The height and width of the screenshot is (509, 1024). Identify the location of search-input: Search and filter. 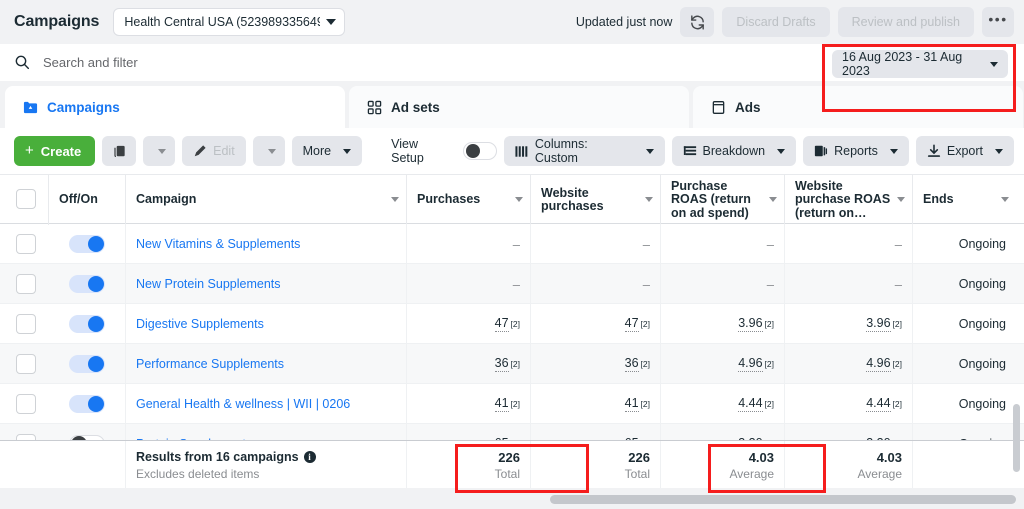
(90, 62).